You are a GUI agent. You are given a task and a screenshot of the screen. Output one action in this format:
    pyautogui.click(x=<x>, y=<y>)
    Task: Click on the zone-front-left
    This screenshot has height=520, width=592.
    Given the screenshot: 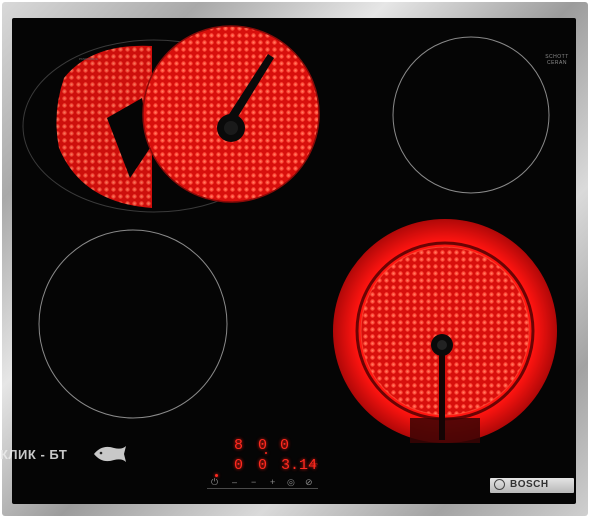 What is the action you would take?
    pyautogui.click(x=133, y=324)
    